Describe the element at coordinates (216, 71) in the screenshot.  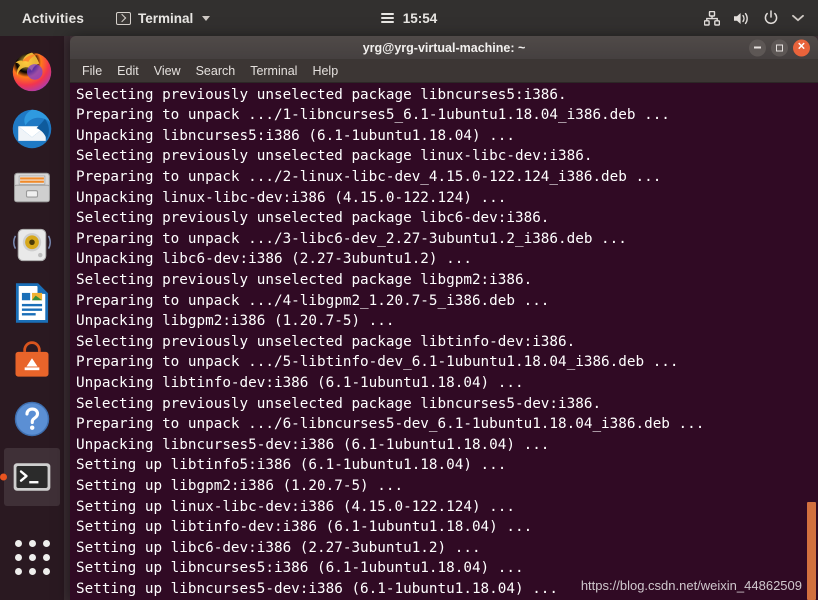
I see `menu-search: Search` at that location.